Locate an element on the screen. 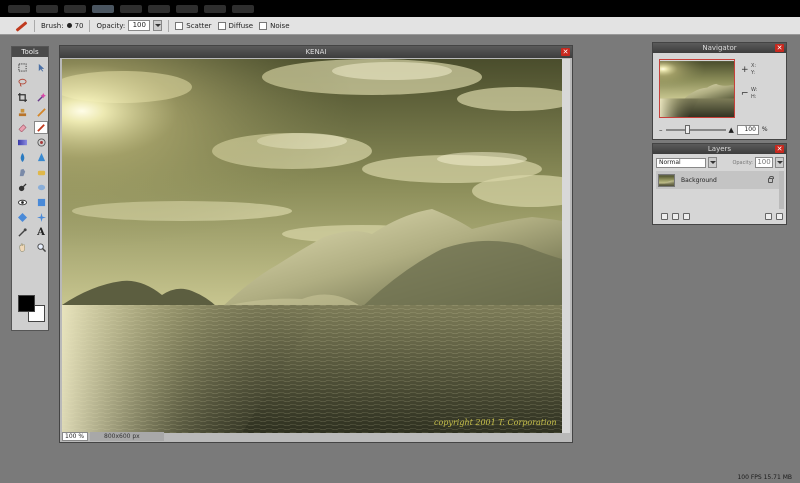  diffuse-label: Diffuse is located at coordinates (241, 25).